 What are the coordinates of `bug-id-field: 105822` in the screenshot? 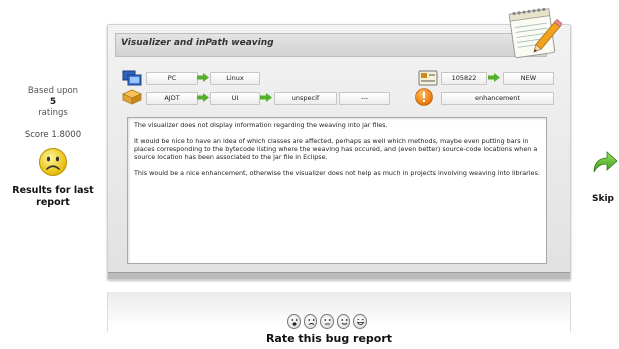 It's located at (464, 78).